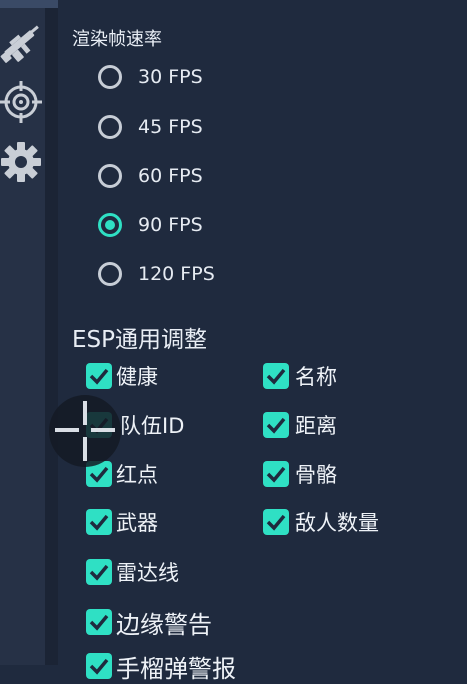  Describe the element at coordinates (51, 332) in the screenshot. I see `sidebar-divider` at that location.